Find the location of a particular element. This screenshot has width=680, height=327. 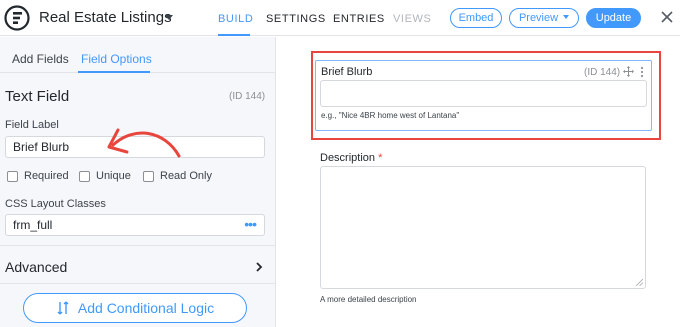

field-label-input: Brief Blurb is located at coordinates (135, 147).